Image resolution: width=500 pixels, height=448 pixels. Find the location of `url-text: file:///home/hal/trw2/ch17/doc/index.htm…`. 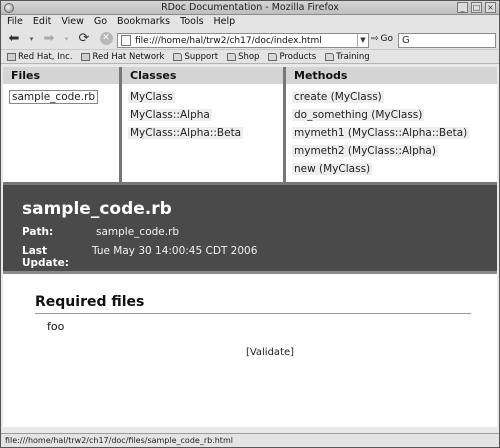

url-text: file:///home/hal/trw2/ch17/doc/index.htm… is located at coordinates (246, 41).